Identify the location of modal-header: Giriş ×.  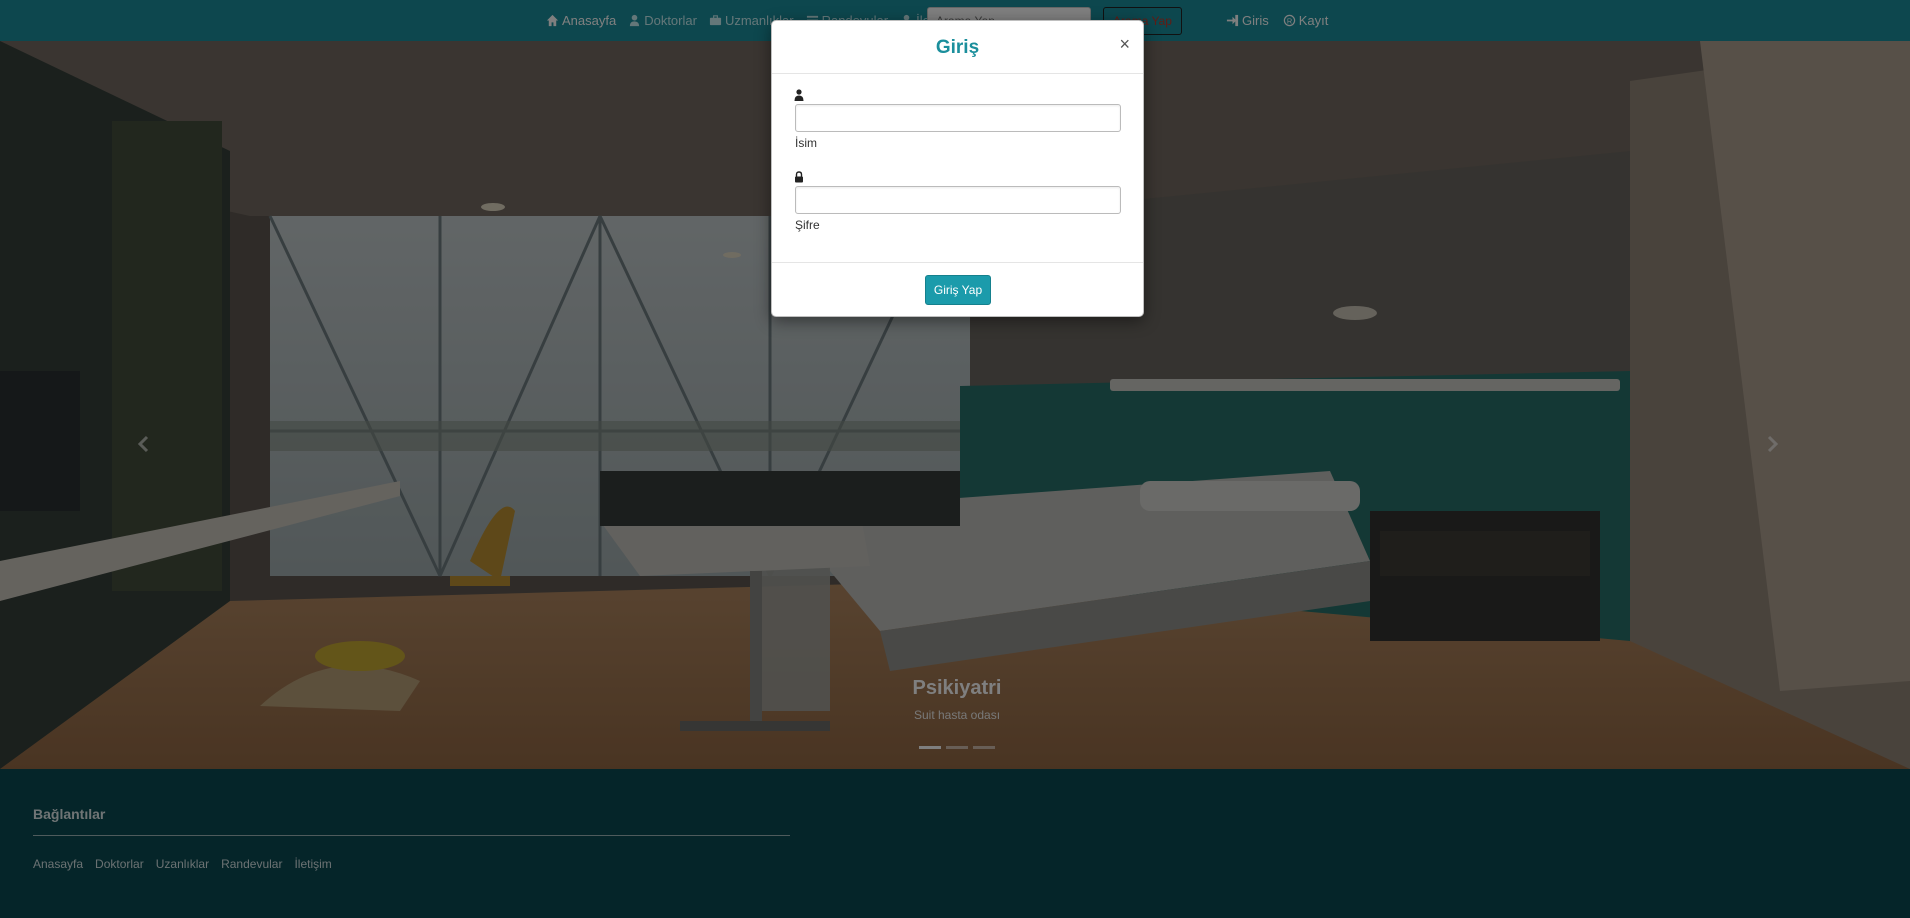
(957, 47).